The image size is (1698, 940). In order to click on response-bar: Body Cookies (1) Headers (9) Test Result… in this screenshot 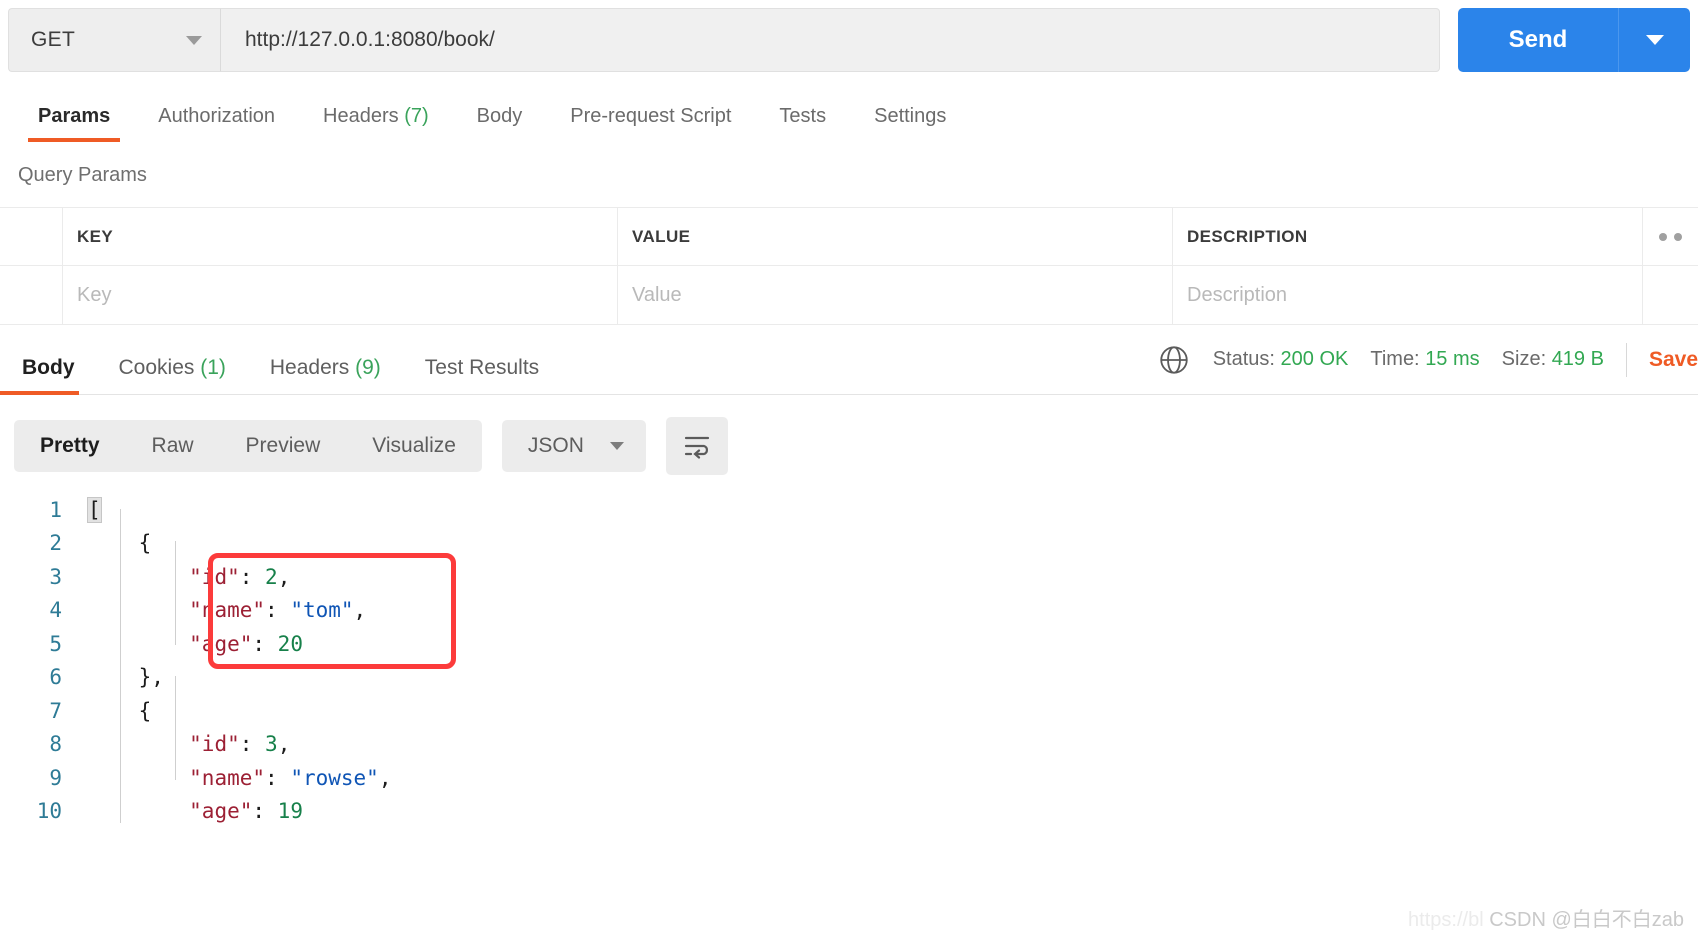, I will do `click(849, 360)`.